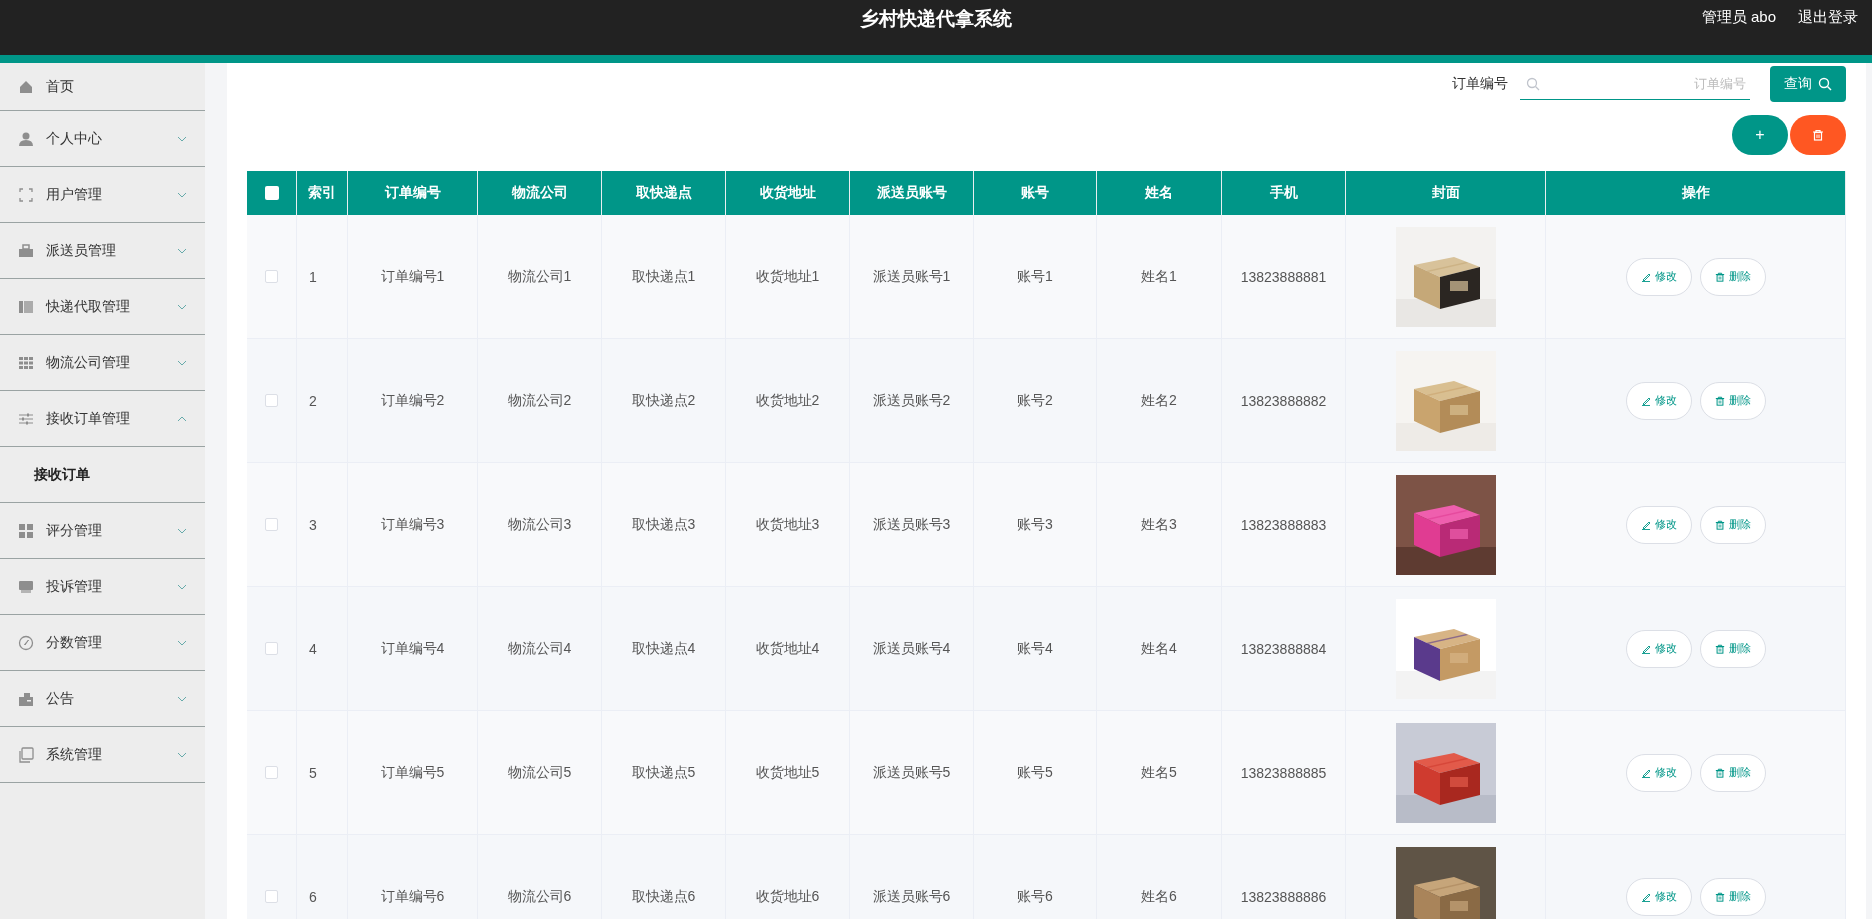 Image resolution: width=1872 pixels, height=919 pixels. I want to click on table-cell: 订单编号4, so click(413, 649).